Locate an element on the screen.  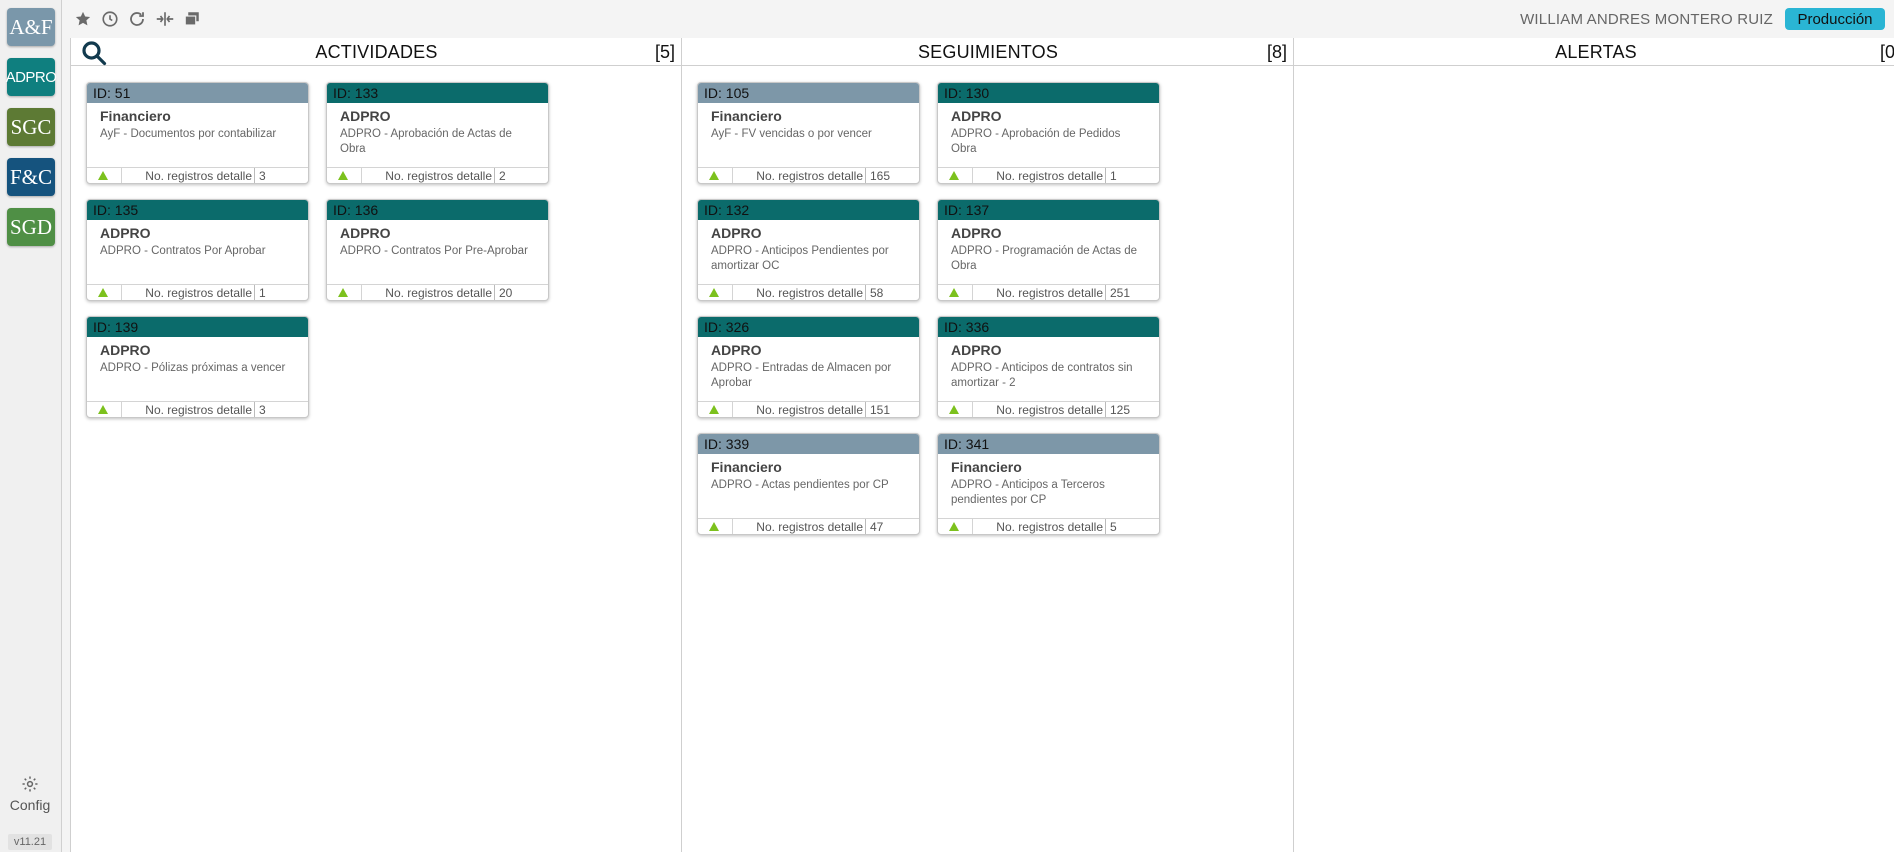
card-id: ID: 130 is located at coordinates (1048, 93).